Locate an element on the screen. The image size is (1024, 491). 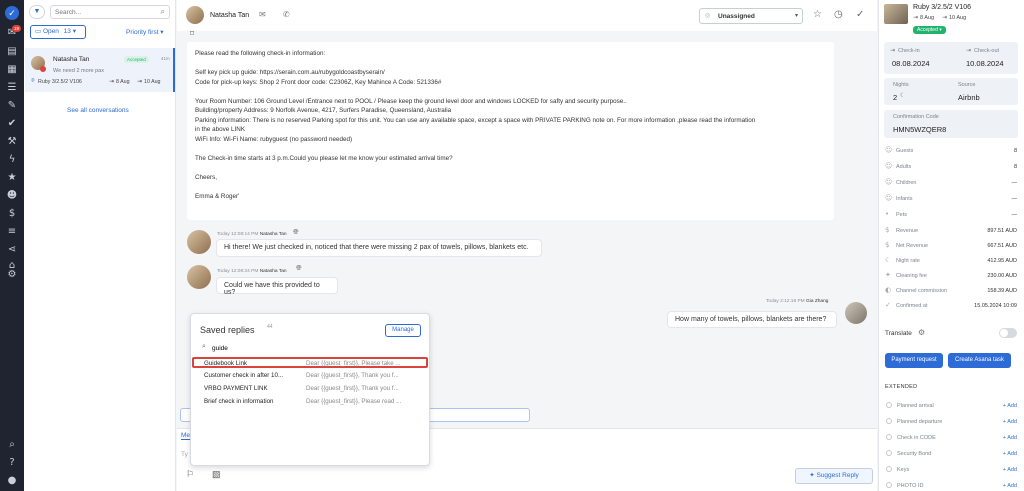
app-logo-icon: ✓ is located at coordinates (12, 13).